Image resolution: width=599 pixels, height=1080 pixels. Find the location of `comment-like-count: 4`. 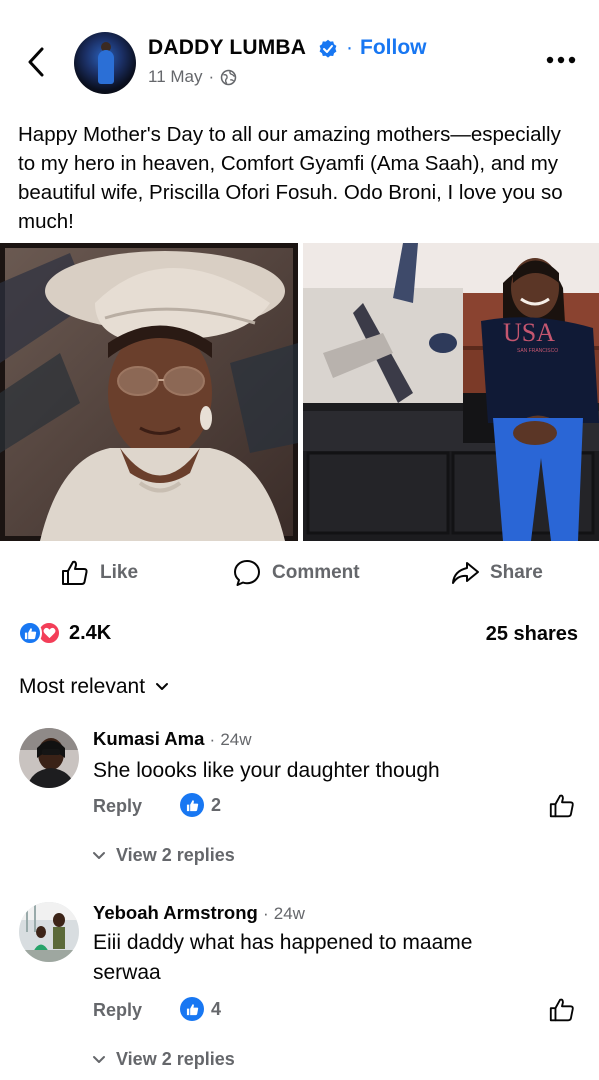

comment-like-count: 4 is located at coordinates (200, 1009).